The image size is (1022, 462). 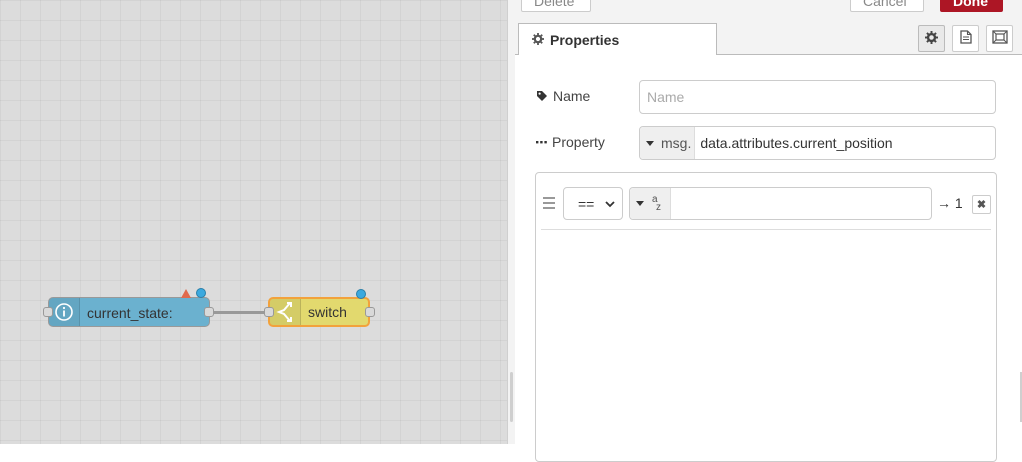 I want to click on cancel-button: Cancel, so click(x=887, y=6).